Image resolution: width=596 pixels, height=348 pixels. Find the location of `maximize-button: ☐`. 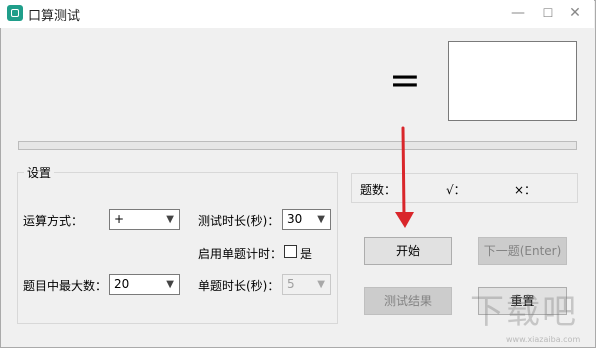

maximize-button: ☐ is located at coordinates (548, 13).